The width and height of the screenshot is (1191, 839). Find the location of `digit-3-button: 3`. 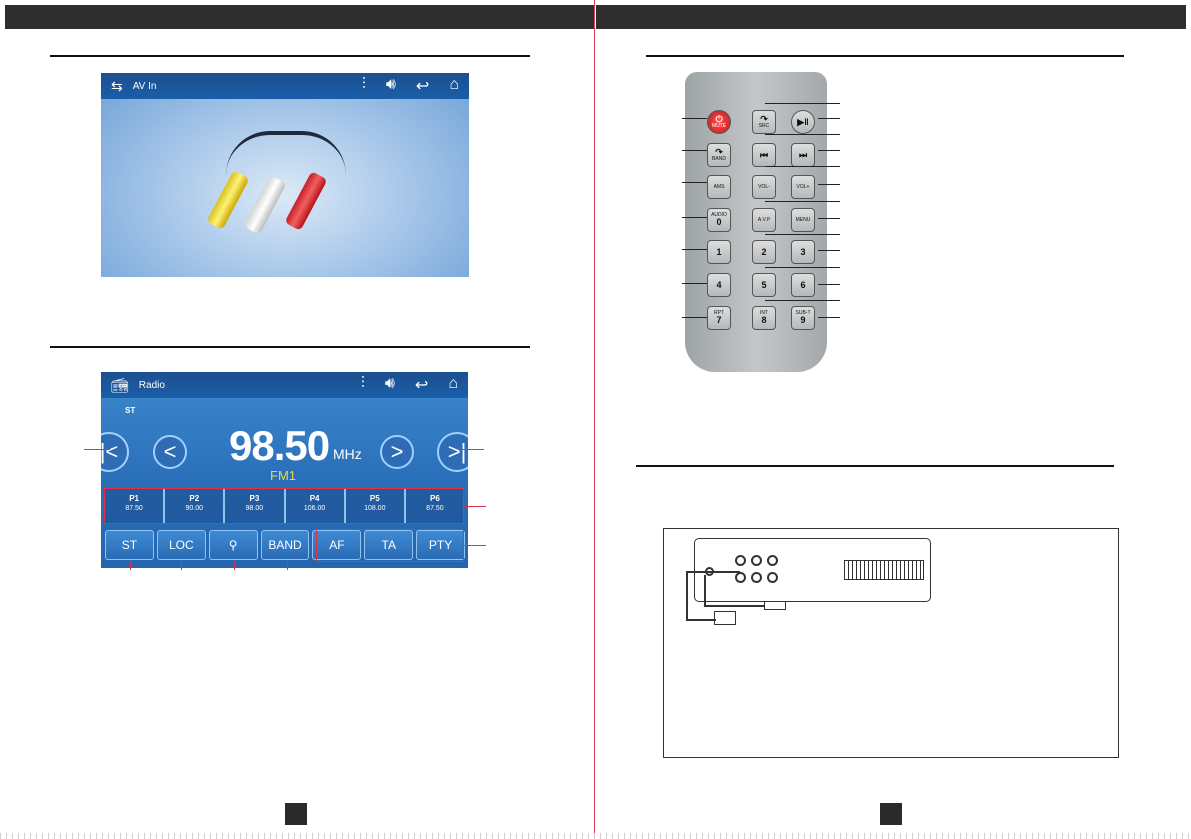

digit-3-button: 3 is located at coordinates (803, 252).